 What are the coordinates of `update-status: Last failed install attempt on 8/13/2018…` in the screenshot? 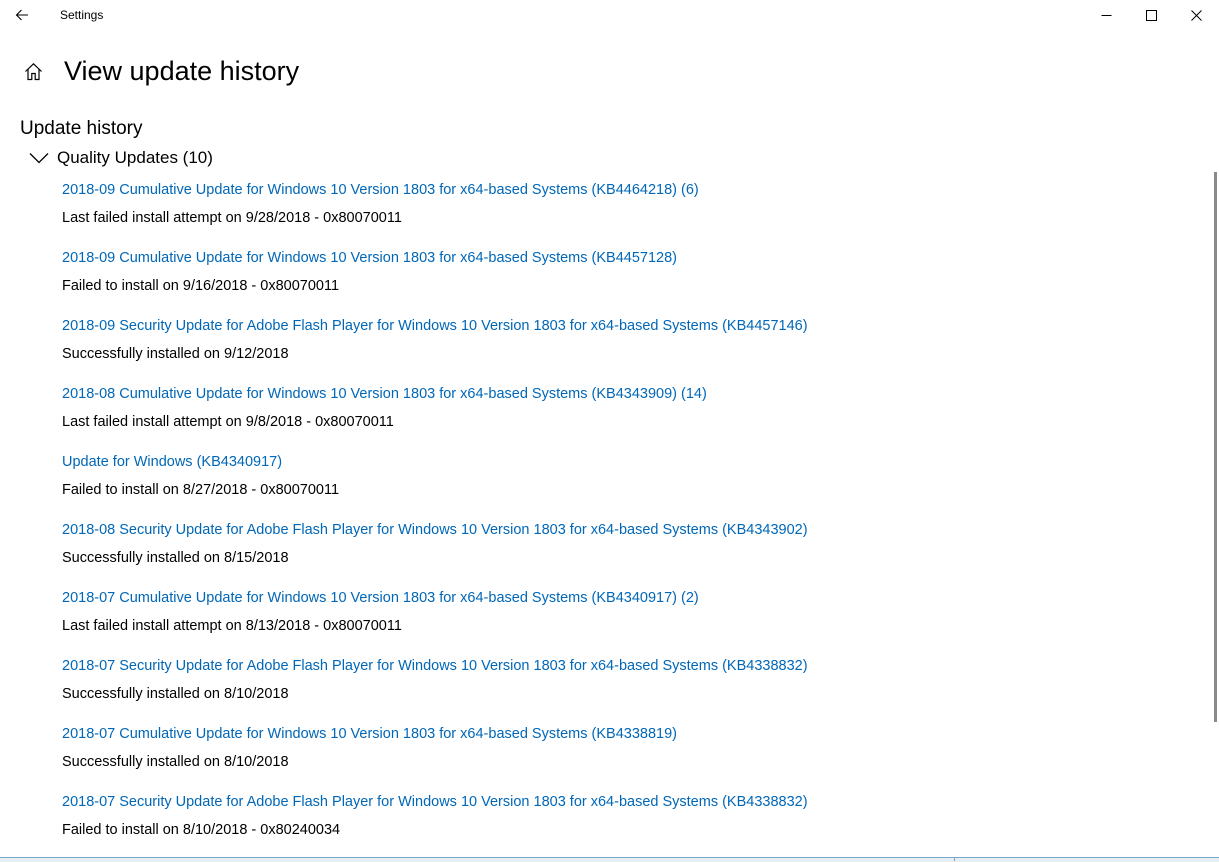 It's located at (232, 626).